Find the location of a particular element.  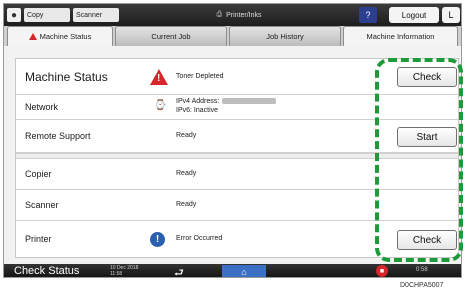

time-label: 11:58 is located at coordinates (116, 274).